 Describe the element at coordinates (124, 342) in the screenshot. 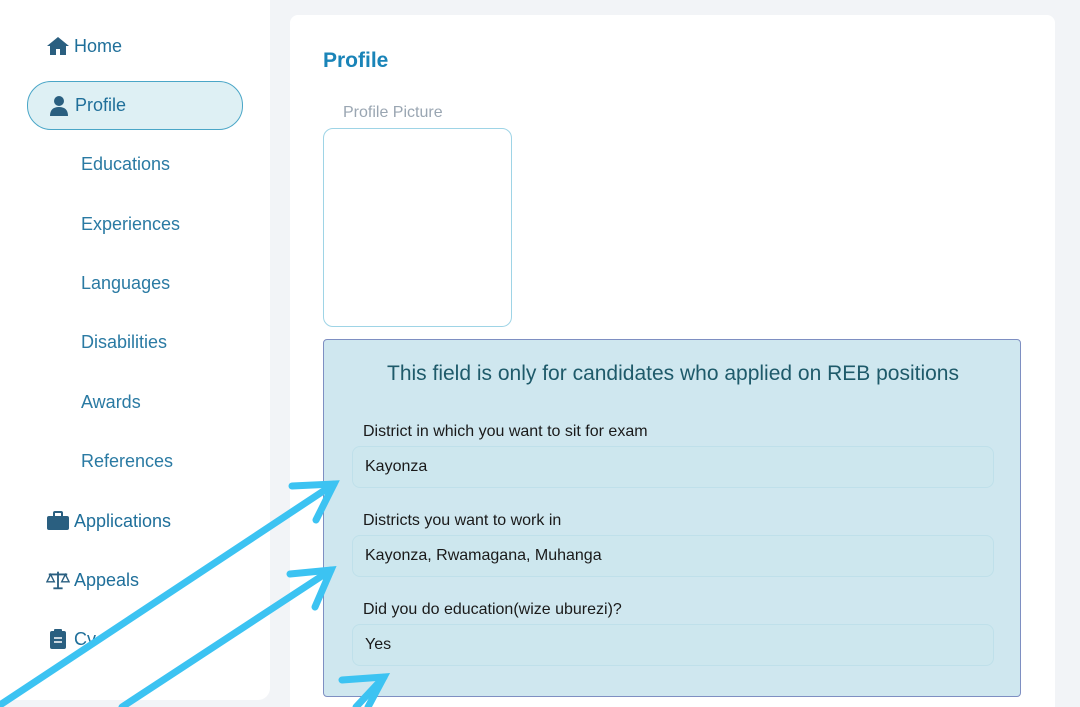

I see `sidebar-subitem-disabilities: Disabilities` at that location.